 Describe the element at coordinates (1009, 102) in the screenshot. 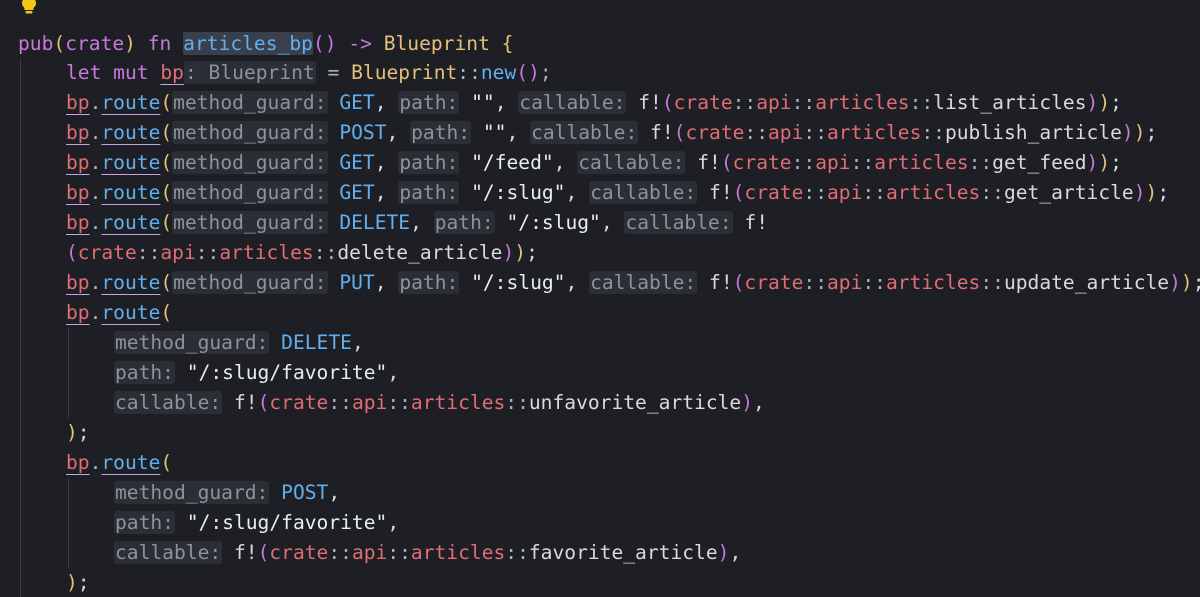

I see `handler-name: list_articles` at that location.